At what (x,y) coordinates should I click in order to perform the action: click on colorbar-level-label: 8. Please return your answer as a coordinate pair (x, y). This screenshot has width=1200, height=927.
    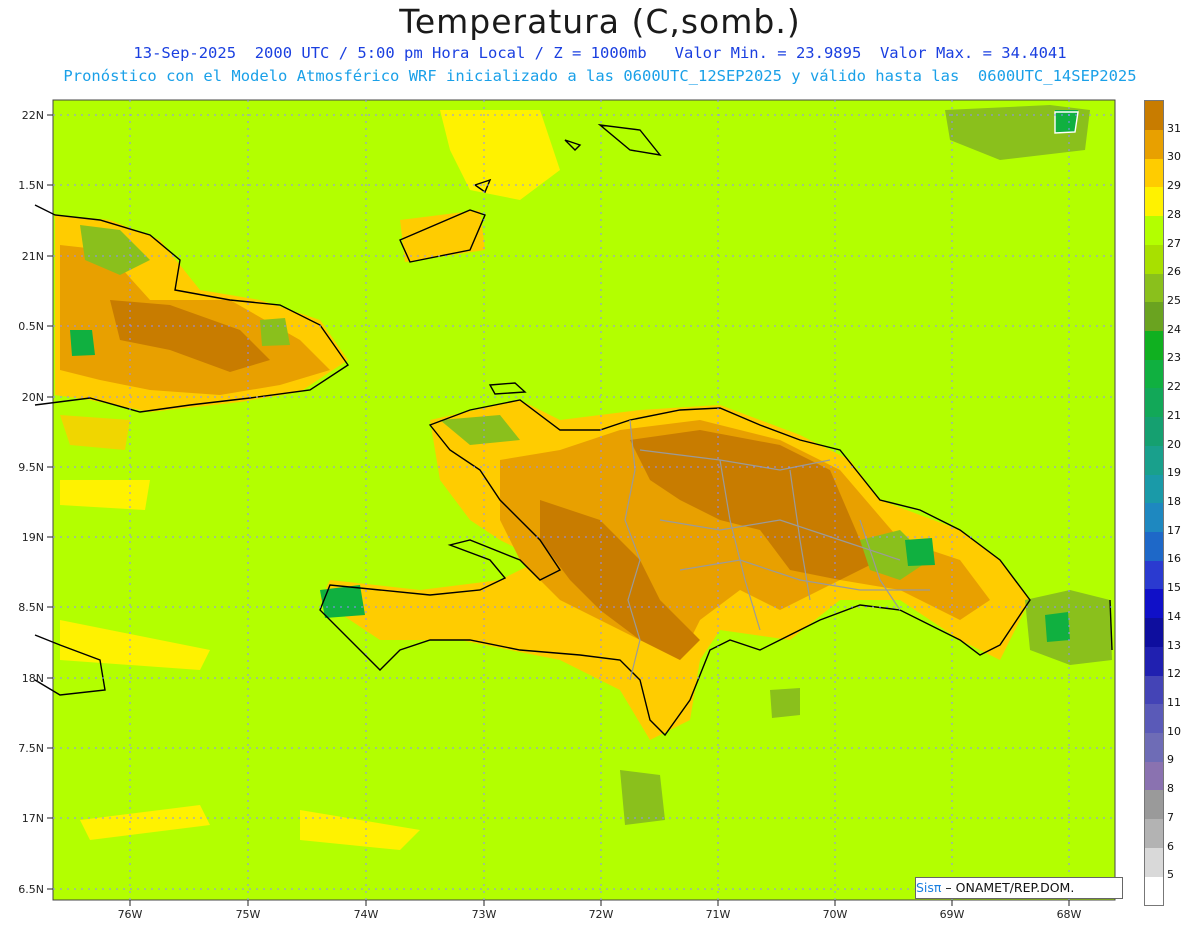
    Looking at the image, I should click on (1170, 789).